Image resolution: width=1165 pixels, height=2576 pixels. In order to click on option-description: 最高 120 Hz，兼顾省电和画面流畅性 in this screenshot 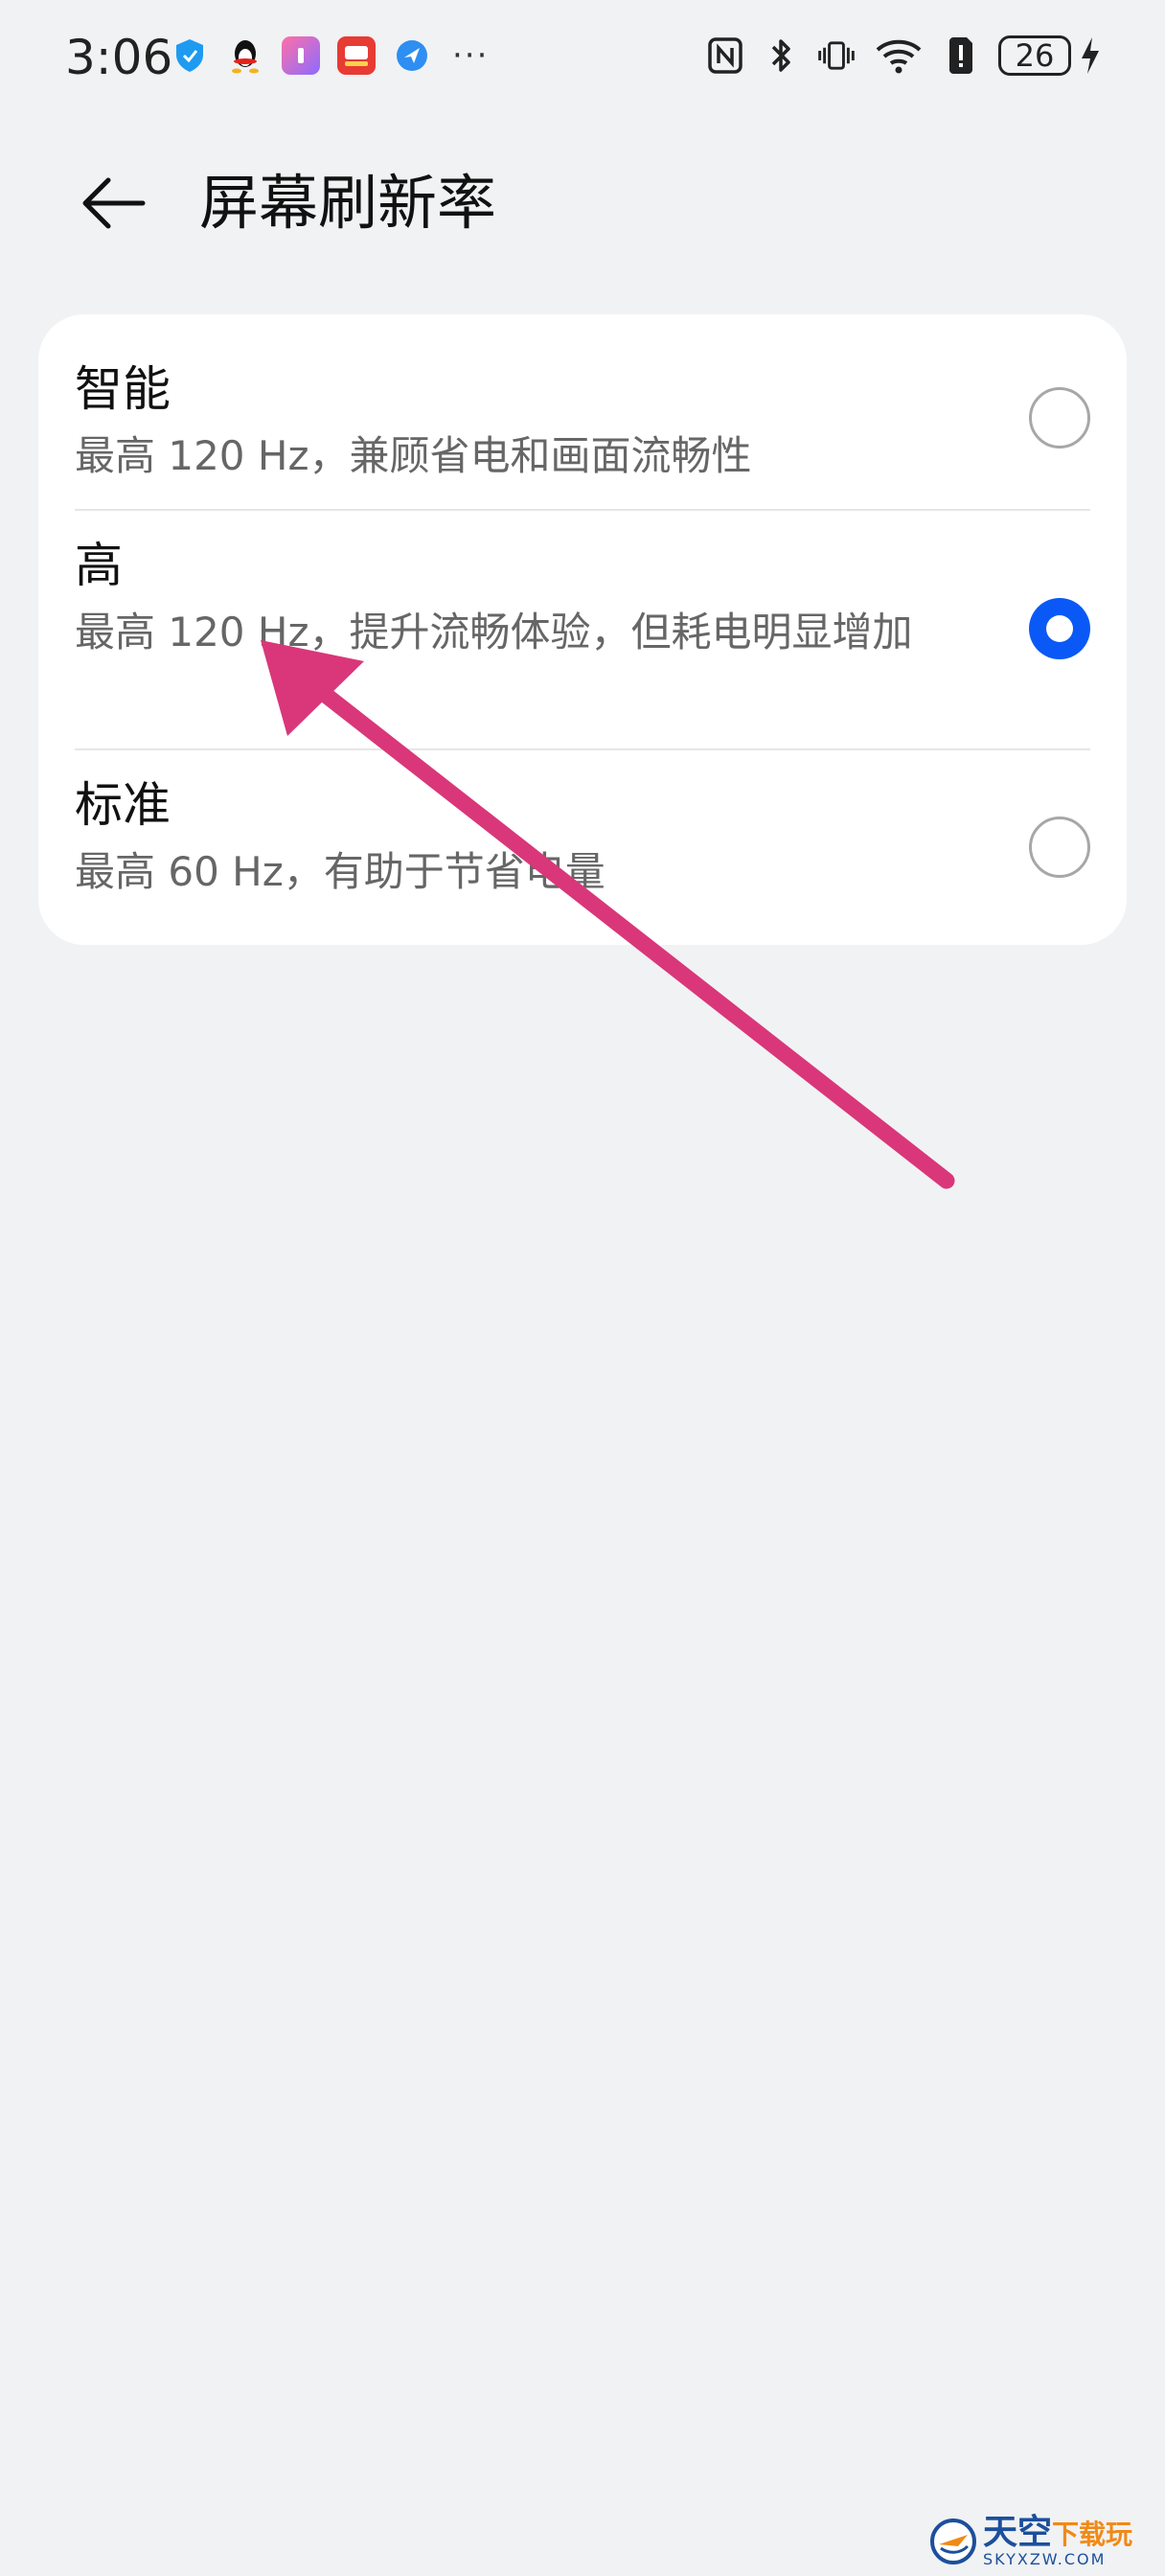, I will do `click(414, 455)`.